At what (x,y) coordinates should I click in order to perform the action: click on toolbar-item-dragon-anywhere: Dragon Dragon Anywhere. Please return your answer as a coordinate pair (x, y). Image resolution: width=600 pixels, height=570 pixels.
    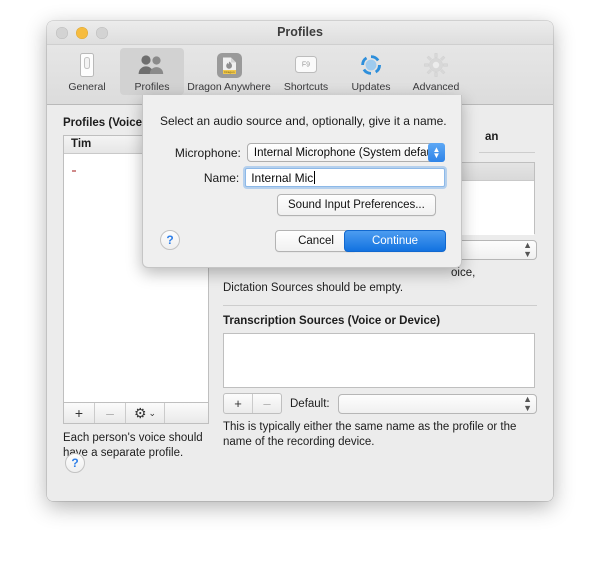
    Looking at the image, I should click on (229, 71).